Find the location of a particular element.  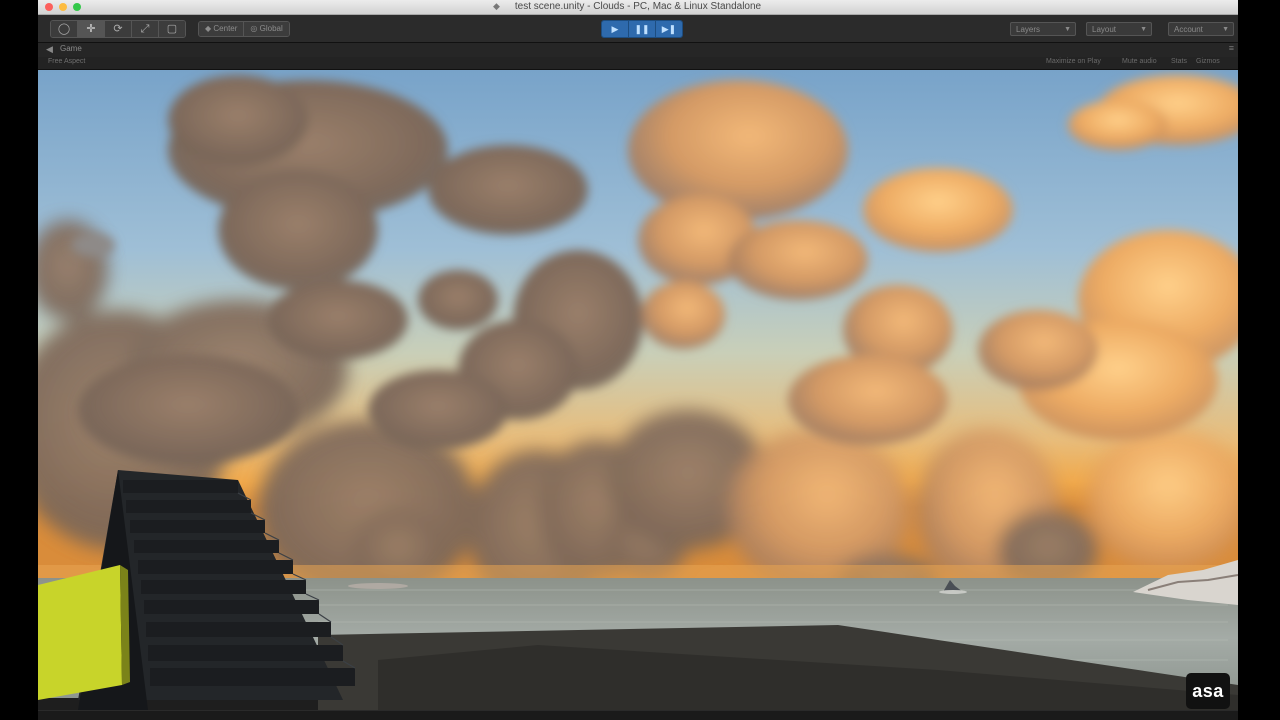

step-icon: ▶❚ is located at coordinates (669, 29).